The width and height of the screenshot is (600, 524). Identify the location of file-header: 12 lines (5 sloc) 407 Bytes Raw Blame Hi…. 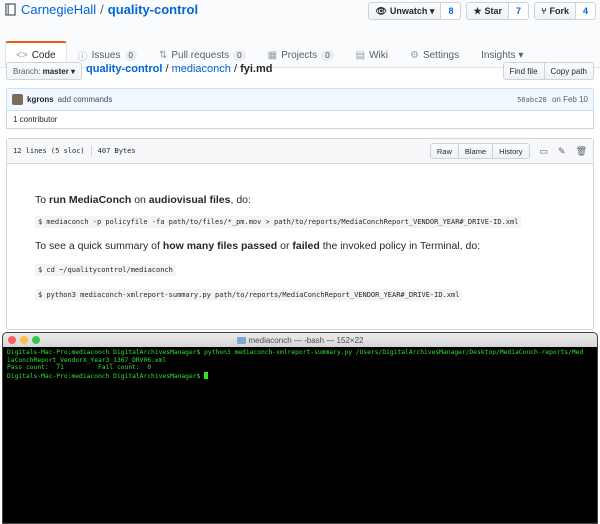
(300, 151).